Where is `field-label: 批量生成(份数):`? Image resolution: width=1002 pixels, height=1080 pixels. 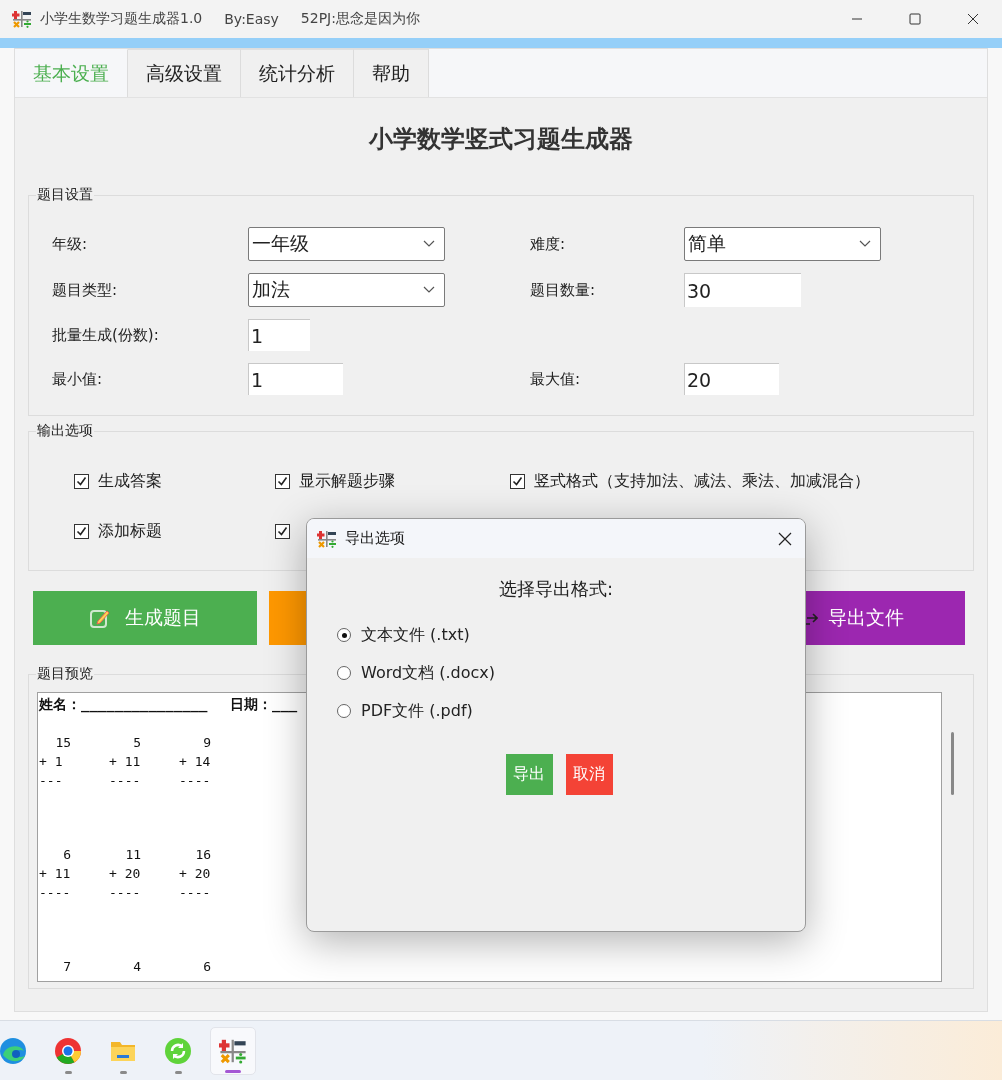 field-label: 批量生成(份数): is located at coordinates (106, 335).